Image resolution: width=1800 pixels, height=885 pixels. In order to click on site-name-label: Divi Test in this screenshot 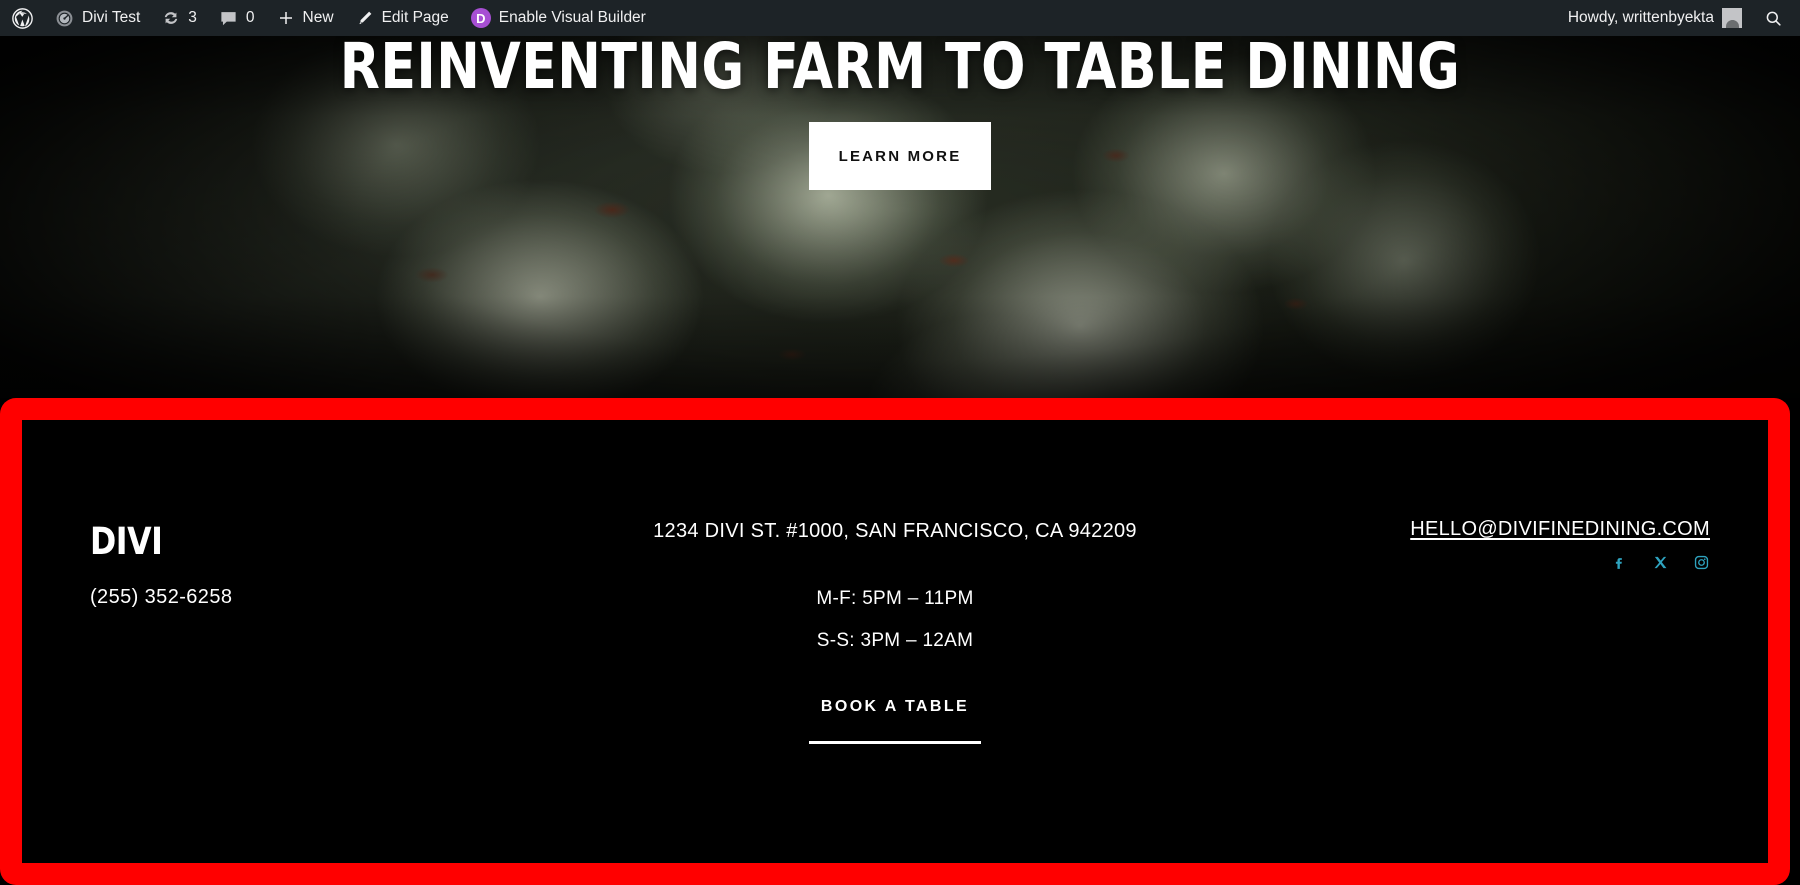, I will do `click(111, 17)`.